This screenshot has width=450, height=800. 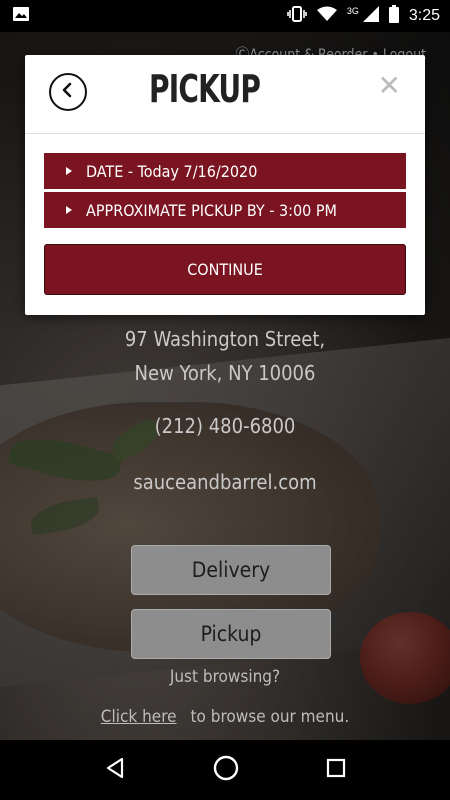 I want to click on address-line-1: 97 Washington Street,, so click(x=225, y=339).